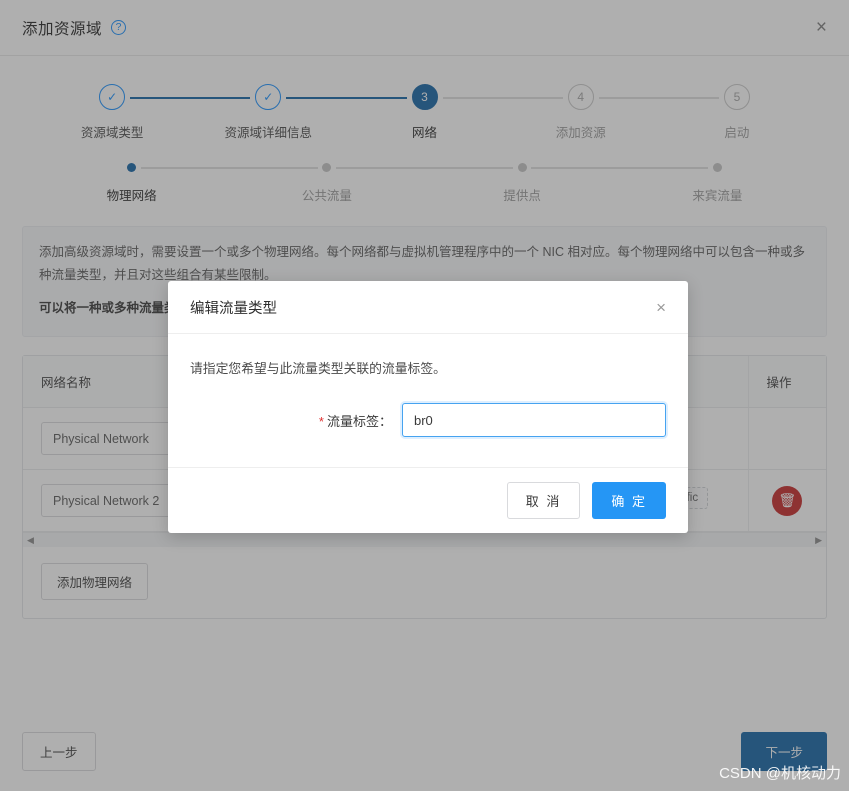 This screenshot has width=849, height=791. I want to click on traffic-label-input, so click(534, 420).